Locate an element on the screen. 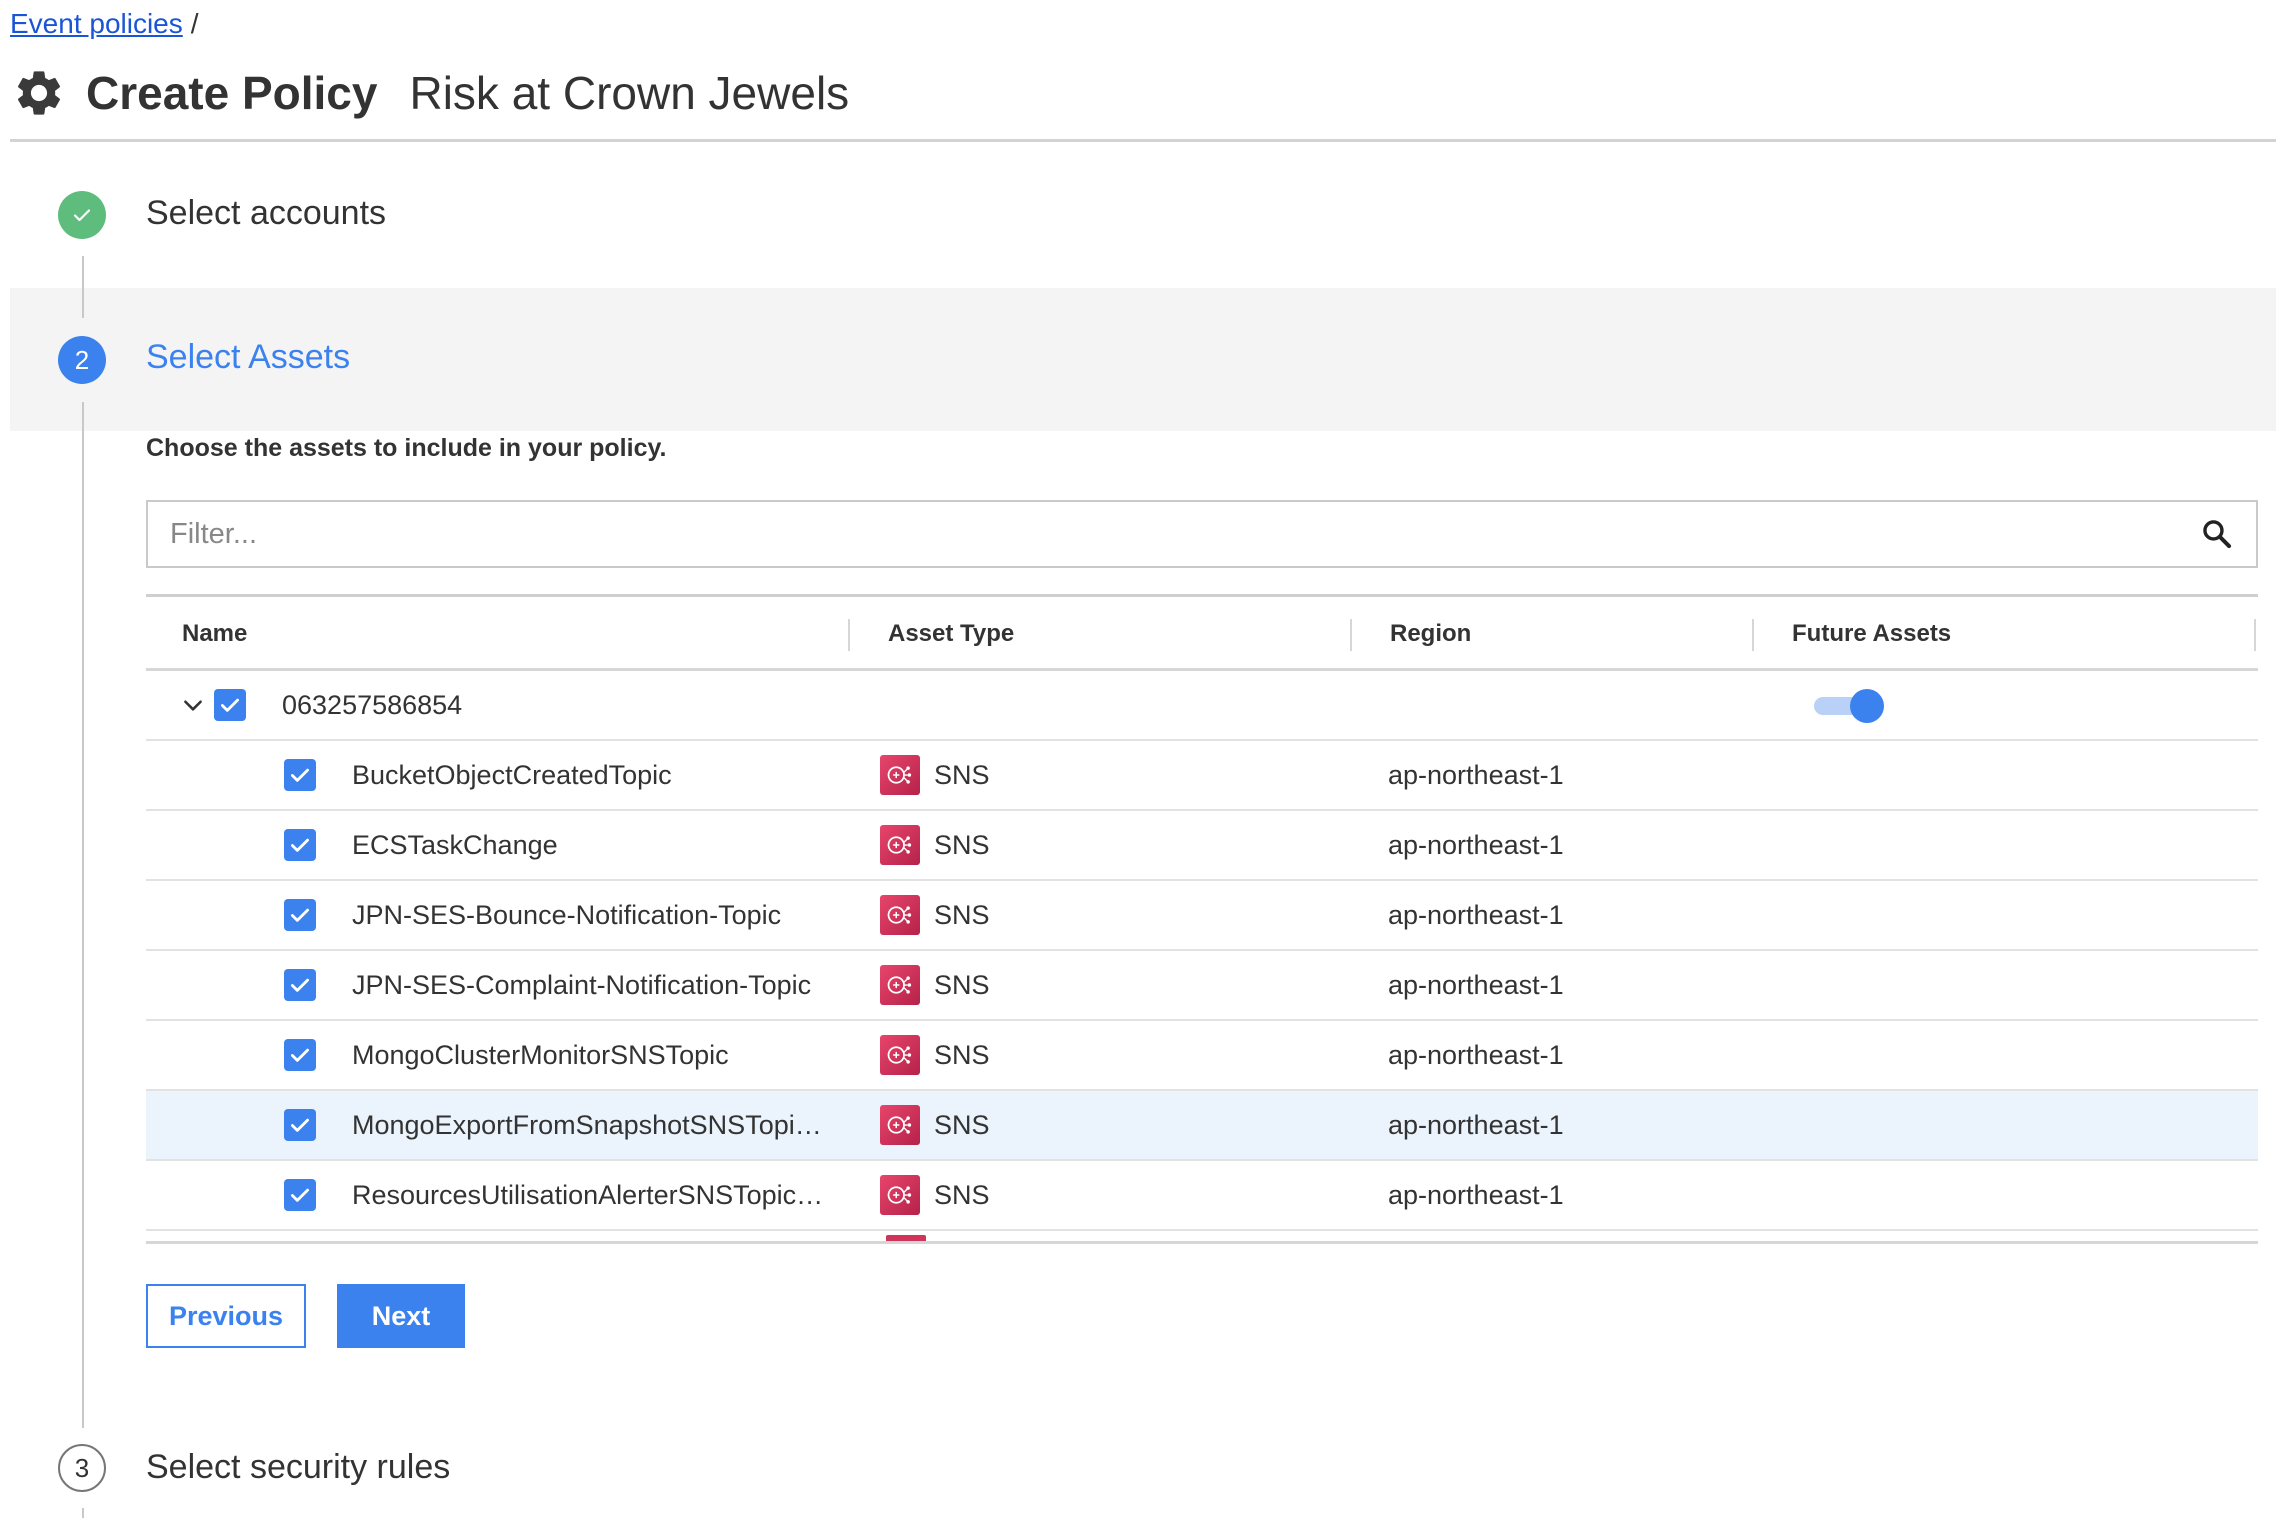  column-header-asset-type: Asset Type is located at coordinates (951, 634).